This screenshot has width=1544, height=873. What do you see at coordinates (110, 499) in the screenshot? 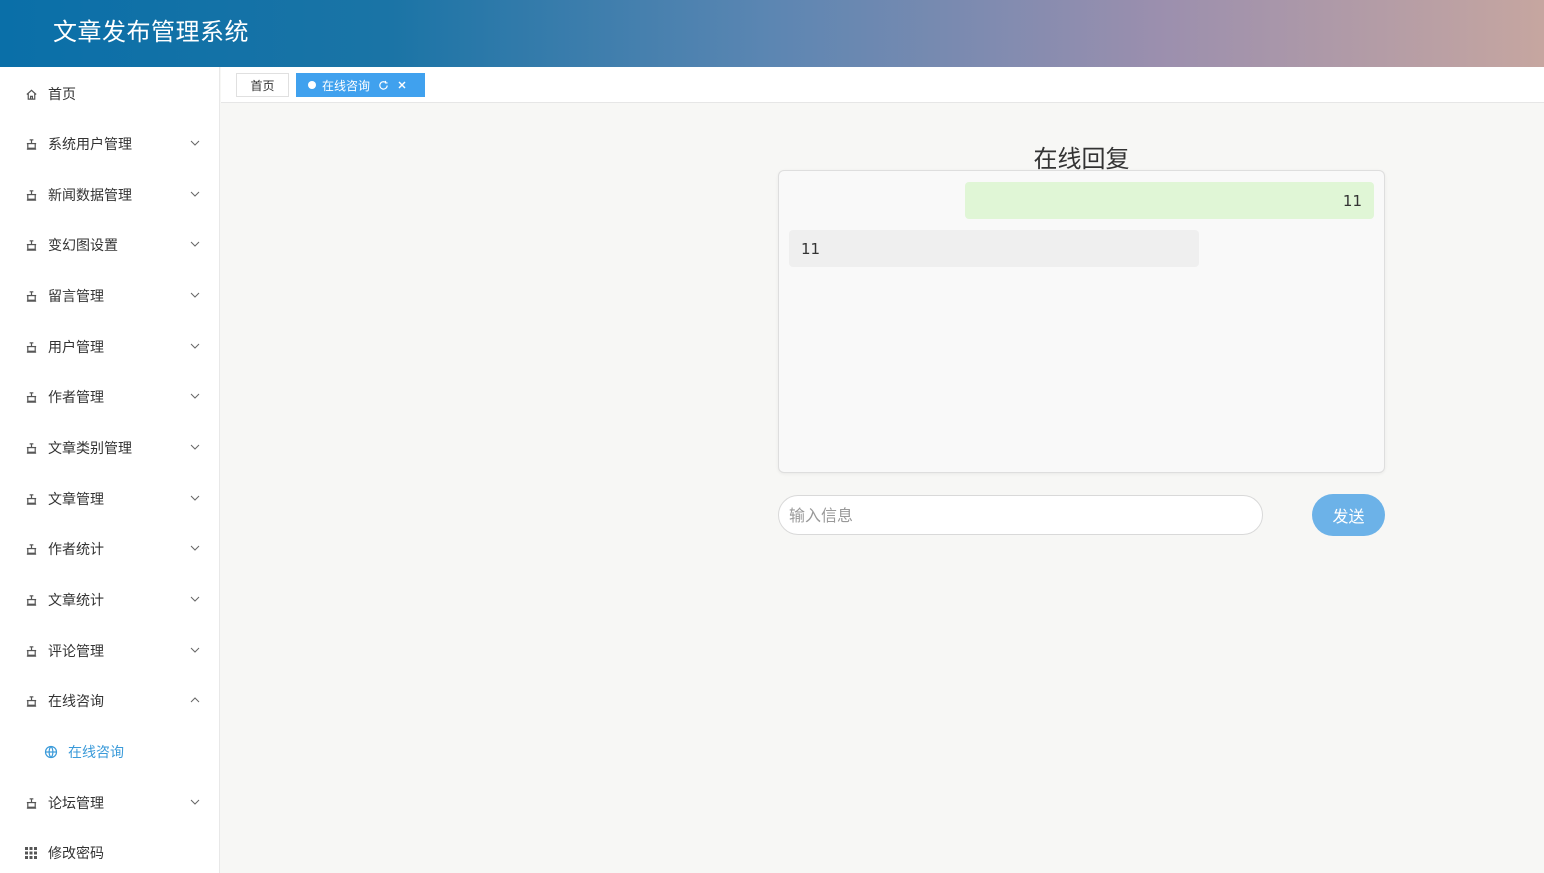
I see `sidebar-item-articles: 文章管理` at bounding box center [110, 499].